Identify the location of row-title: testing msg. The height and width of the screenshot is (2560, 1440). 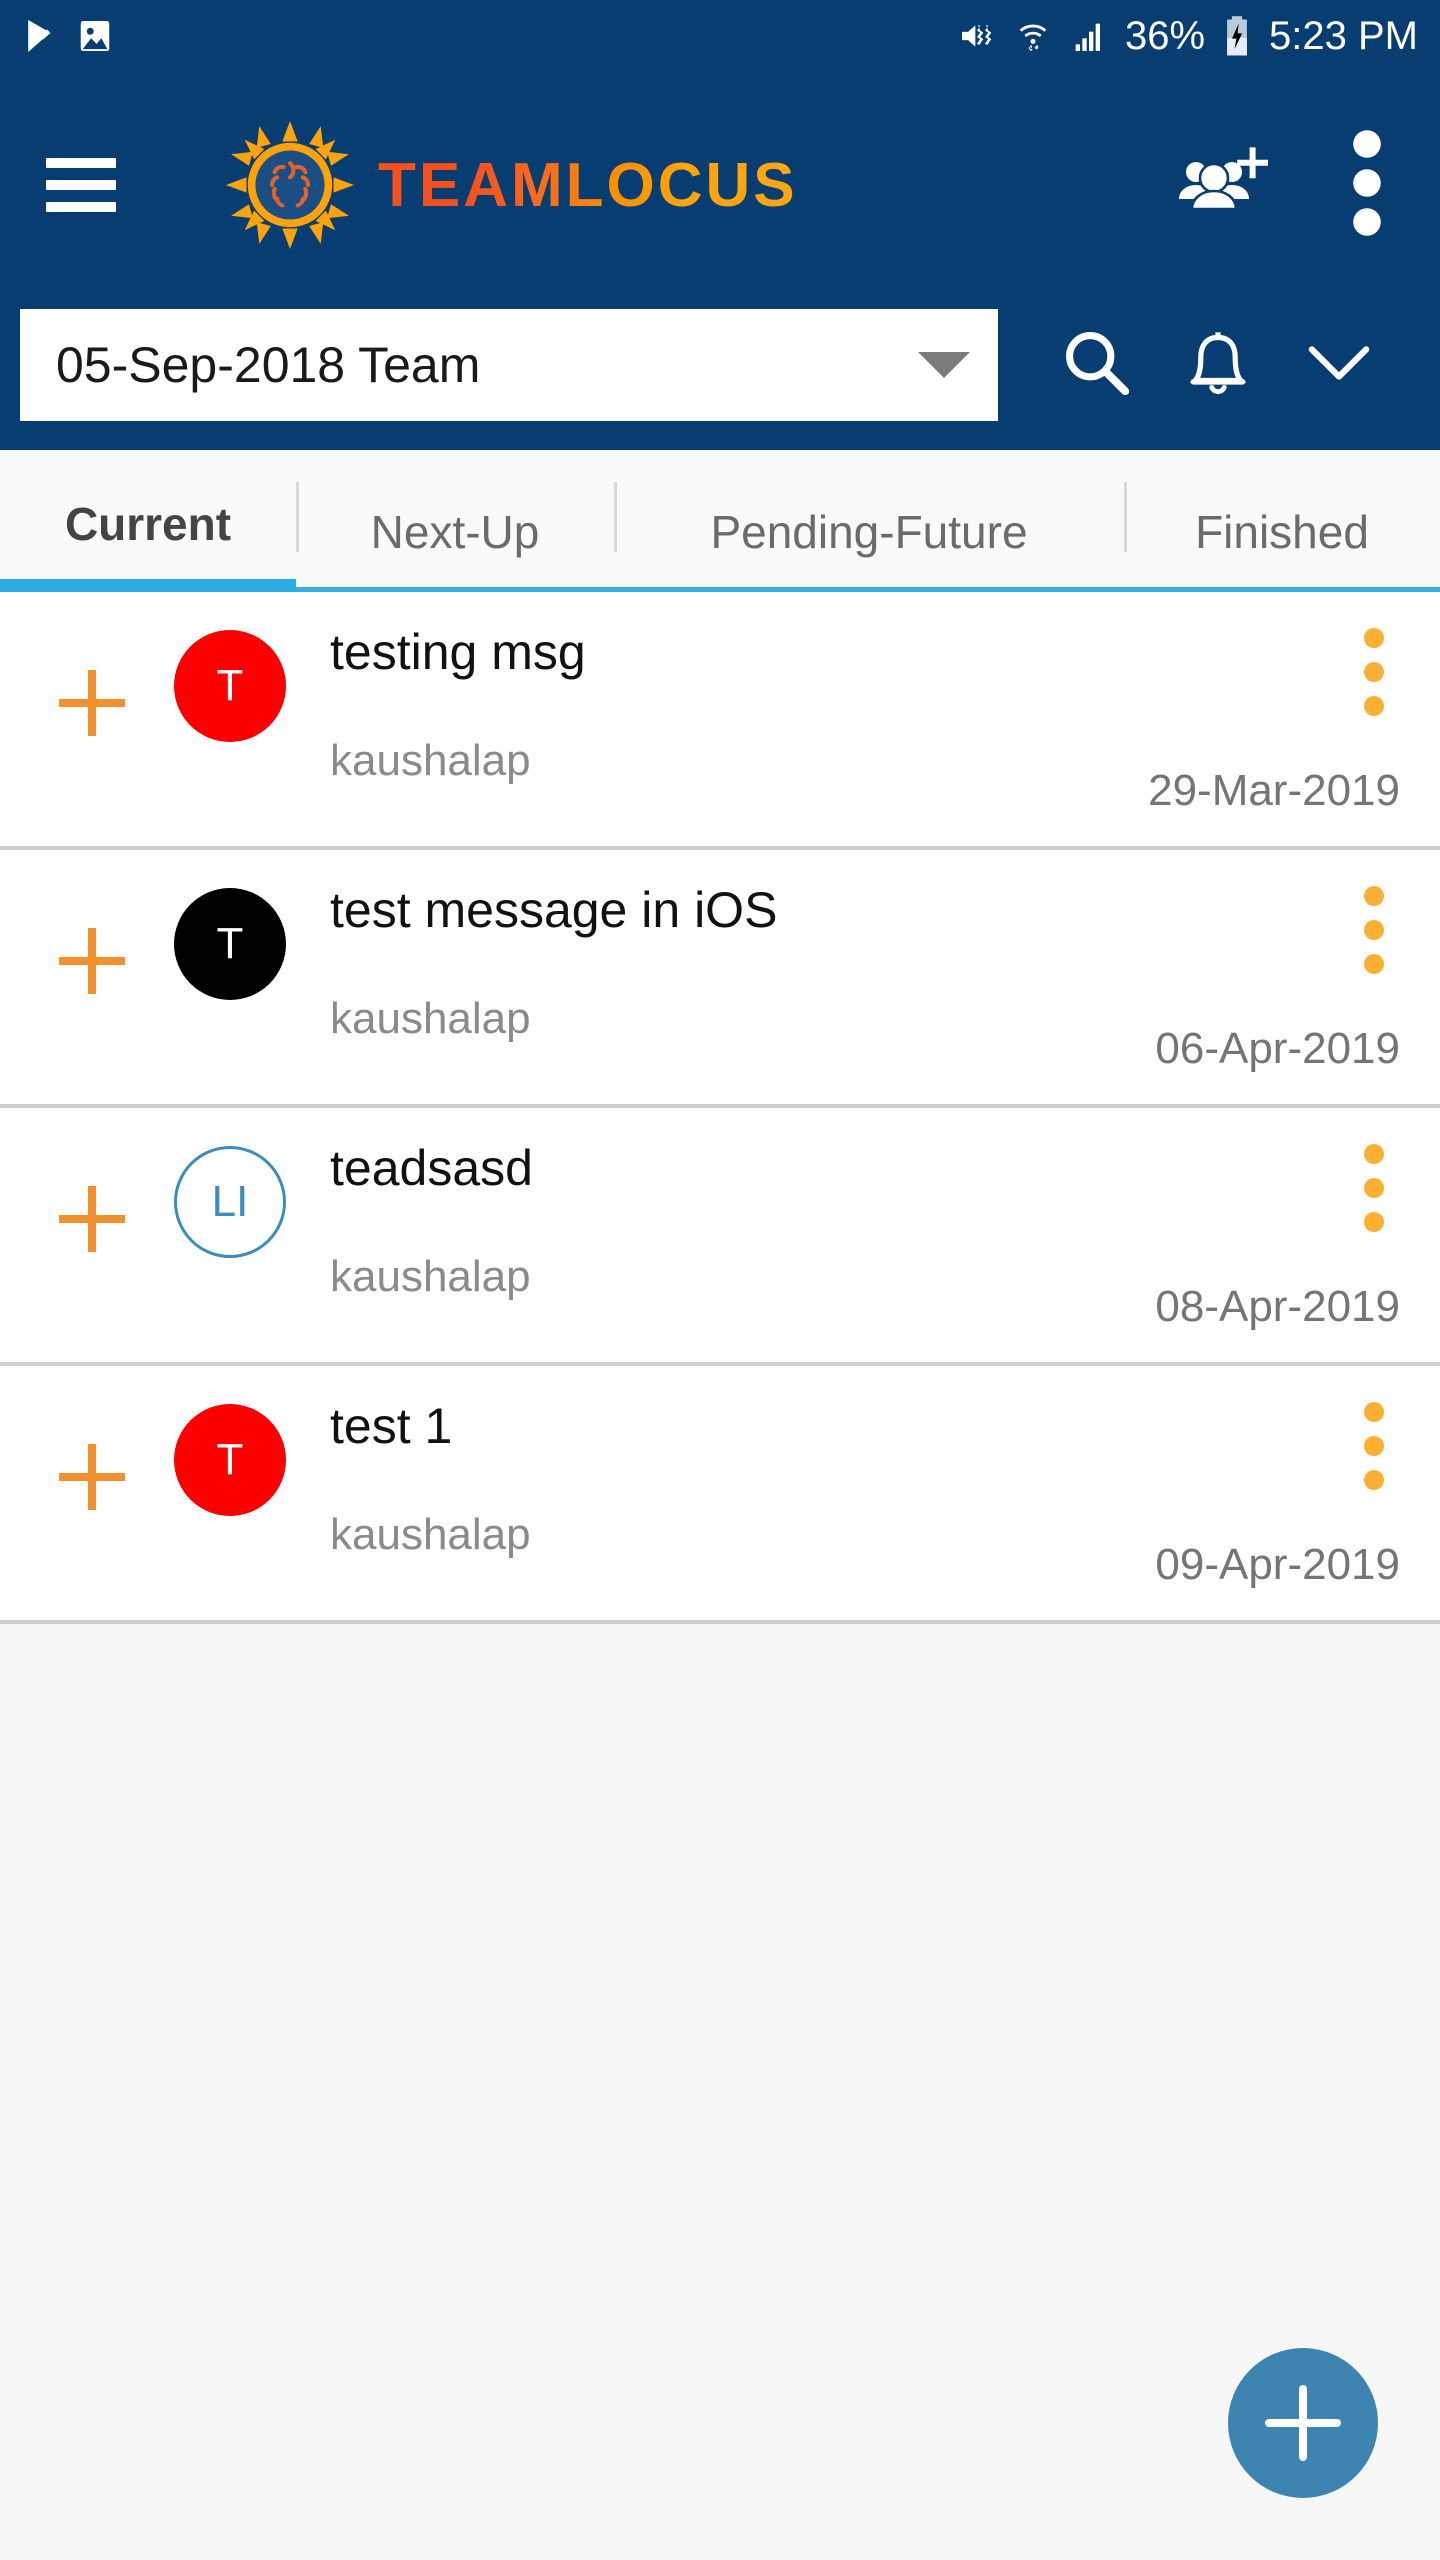
(458, 652).